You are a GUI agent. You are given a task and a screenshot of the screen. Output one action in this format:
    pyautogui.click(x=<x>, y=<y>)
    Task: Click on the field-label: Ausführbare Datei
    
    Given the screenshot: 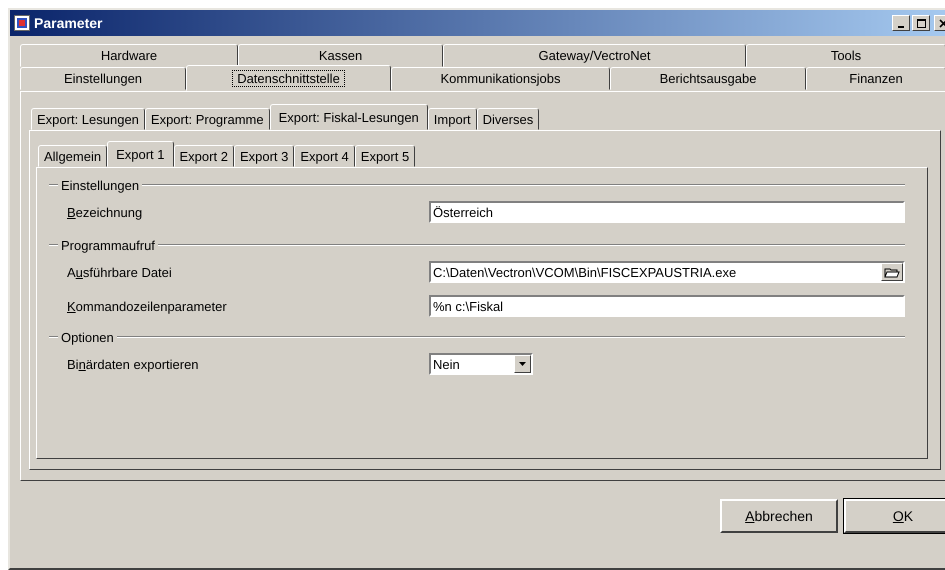 What is the action you would take?
    pyautogui.click(x=120, y=272)
    